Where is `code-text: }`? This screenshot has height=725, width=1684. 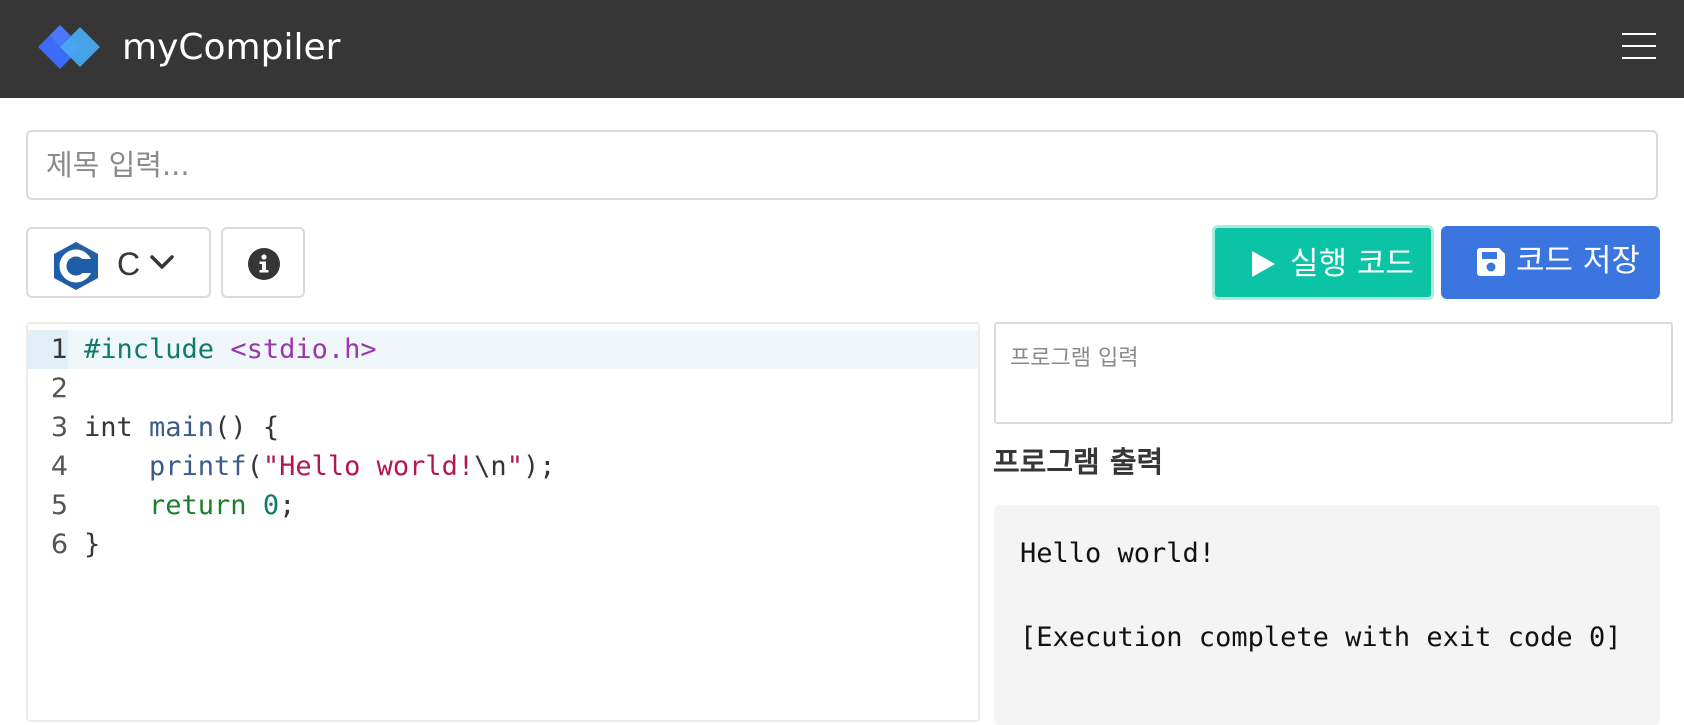 code-text: } is located at coordinates (92, 544).